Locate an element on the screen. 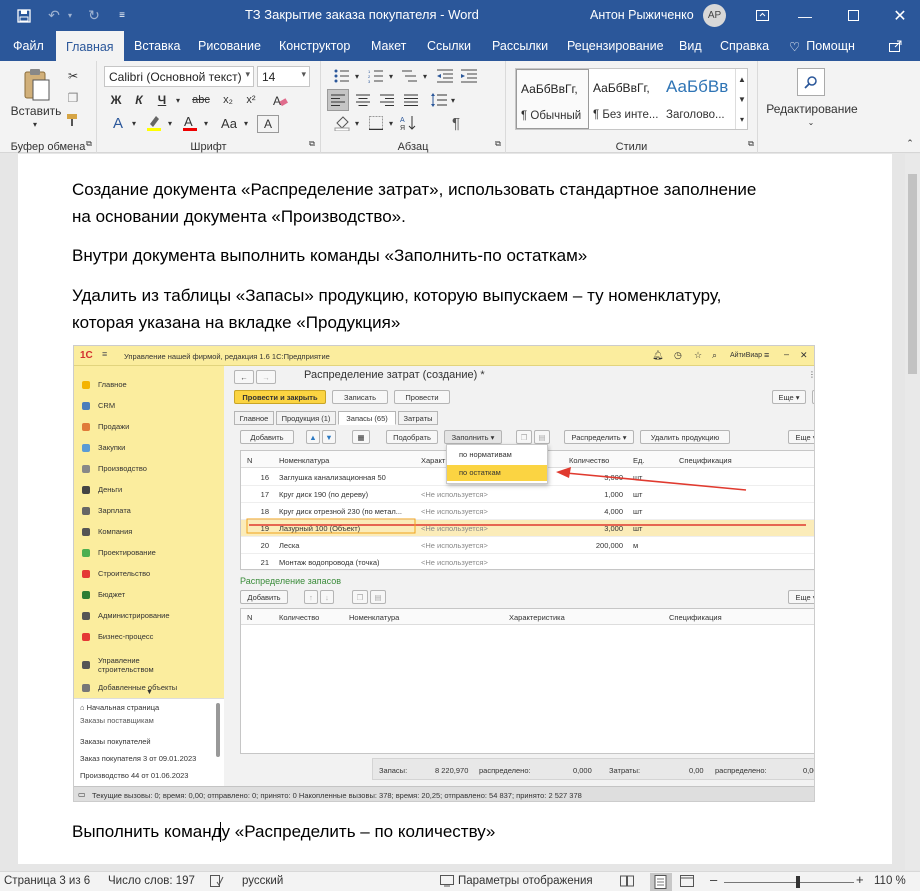 This screenshot has width=920, height=891. tab-mailings: Рассылки is located at coordinates (520, 46).